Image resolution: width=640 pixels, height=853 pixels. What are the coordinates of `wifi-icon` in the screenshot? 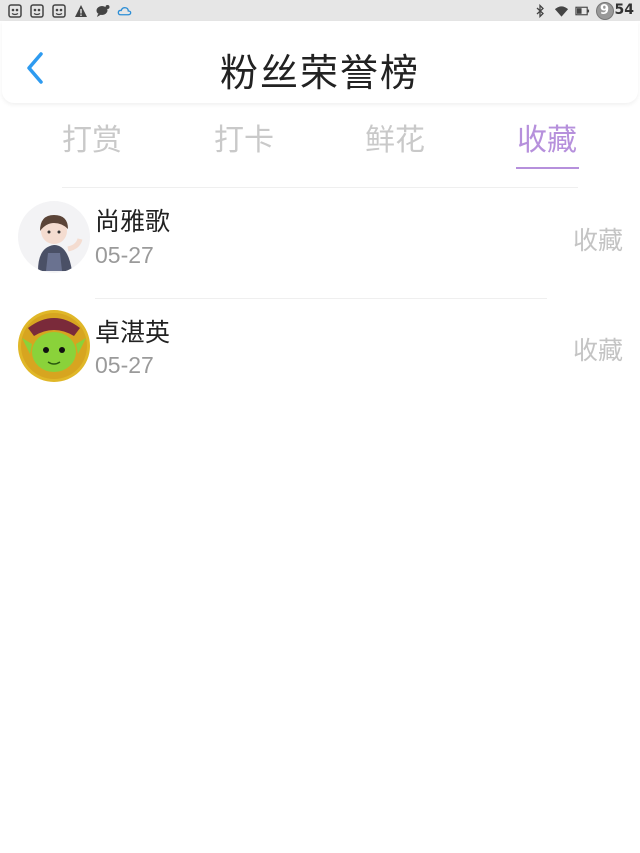 It's located at (561, 11).